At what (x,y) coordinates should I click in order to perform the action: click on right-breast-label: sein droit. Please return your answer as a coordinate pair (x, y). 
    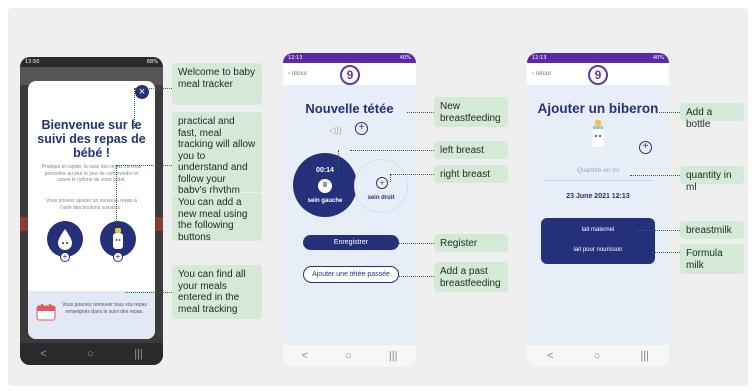
    Looking at the image, I should click on (381, 198).